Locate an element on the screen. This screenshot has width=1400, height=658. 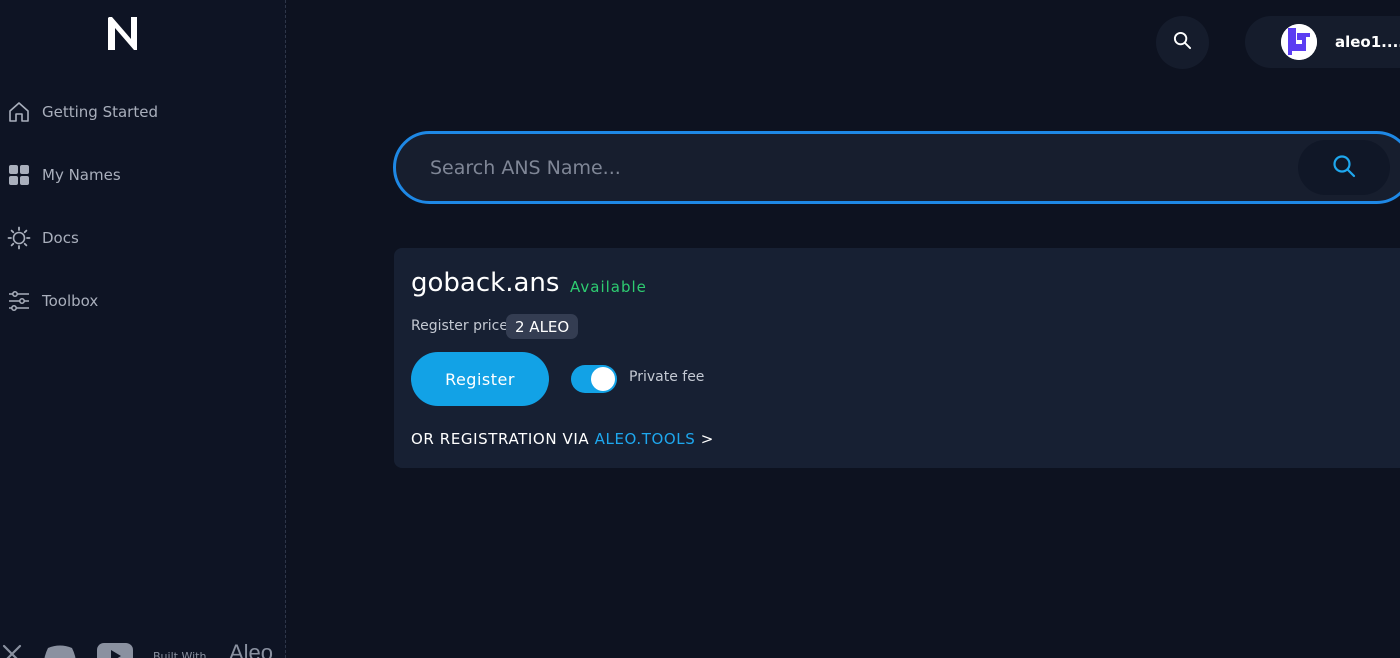
alt-registration-chevron: > is located at coordinates (707, 439).